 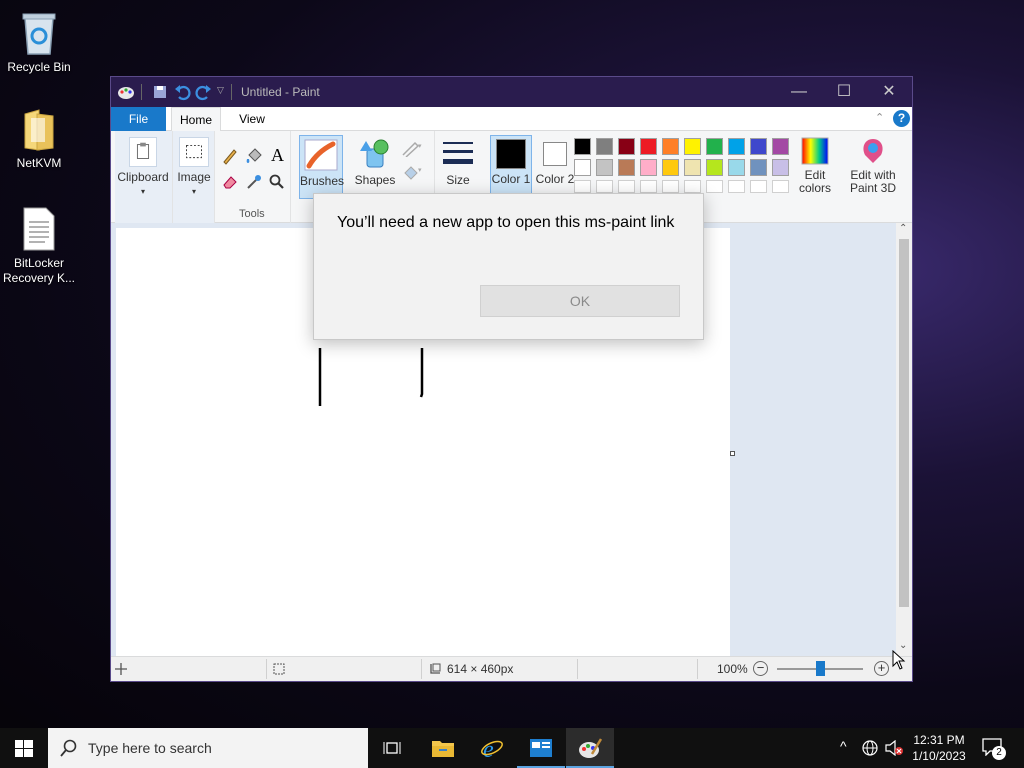 What do you see at coordinates (68, 748) in the screenshot?
I see `search-icon` at bounding box center [68, 748].